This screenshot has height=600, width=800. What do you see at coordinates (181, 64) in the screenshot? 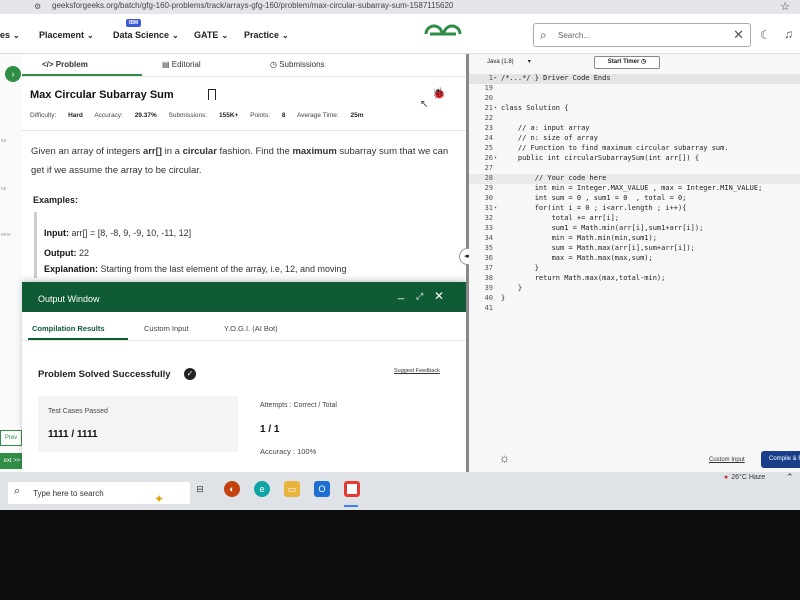
I see `tab-editorial: ▤ Editorial` at bounding box center [181, 64].